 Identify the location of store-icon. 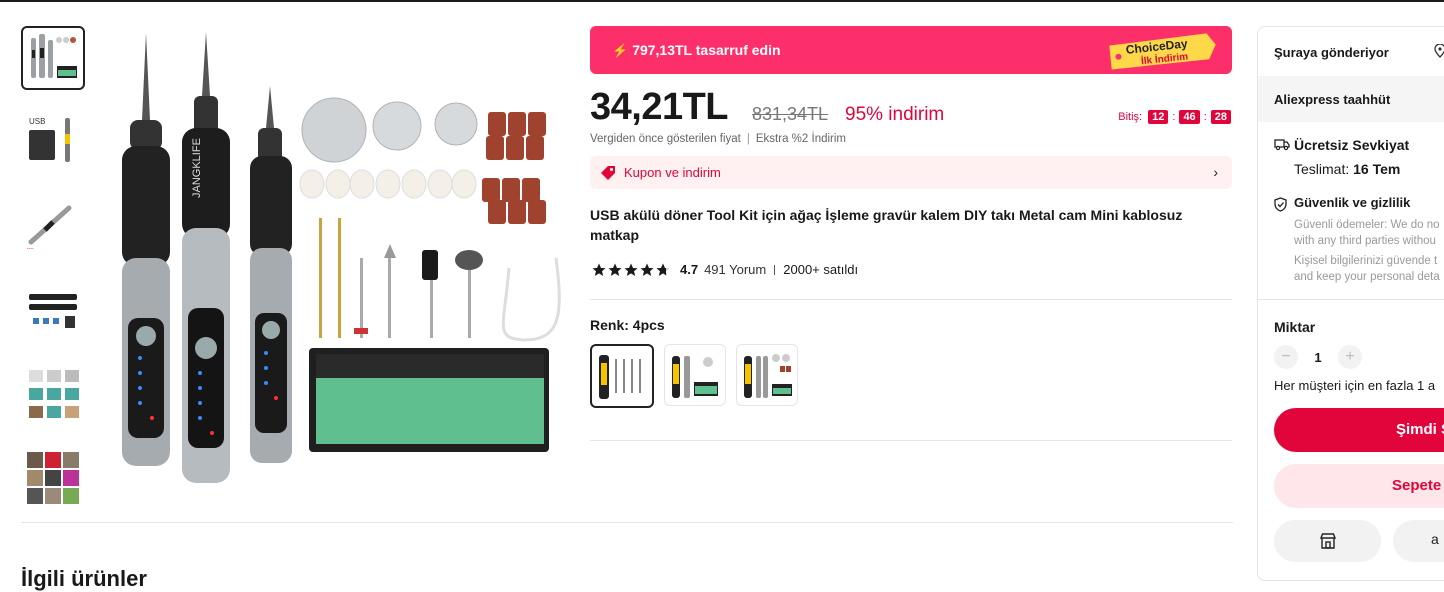
(1327, 541).